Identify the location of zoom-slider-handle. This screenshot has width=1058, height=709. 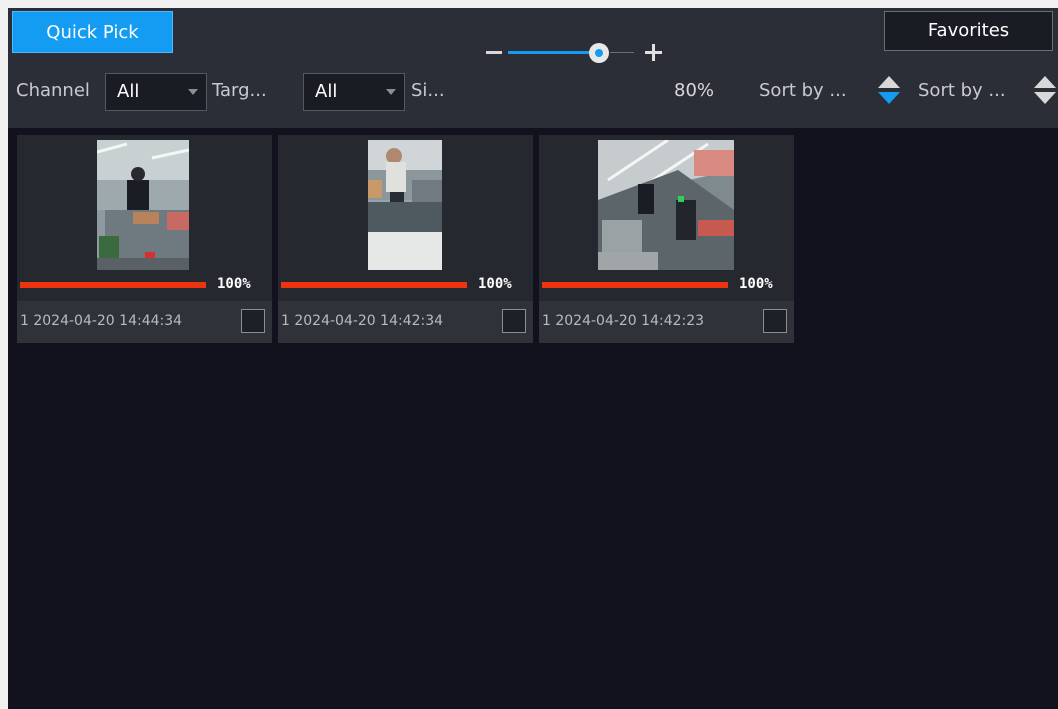
(599, 53).